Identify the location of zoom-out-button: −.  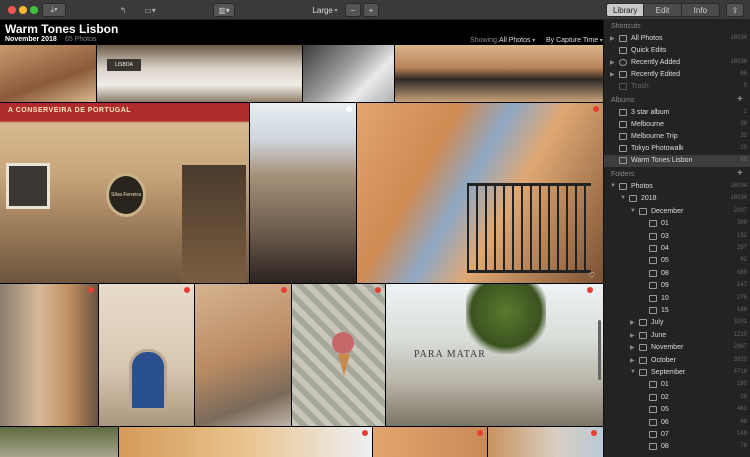
(353, 10).